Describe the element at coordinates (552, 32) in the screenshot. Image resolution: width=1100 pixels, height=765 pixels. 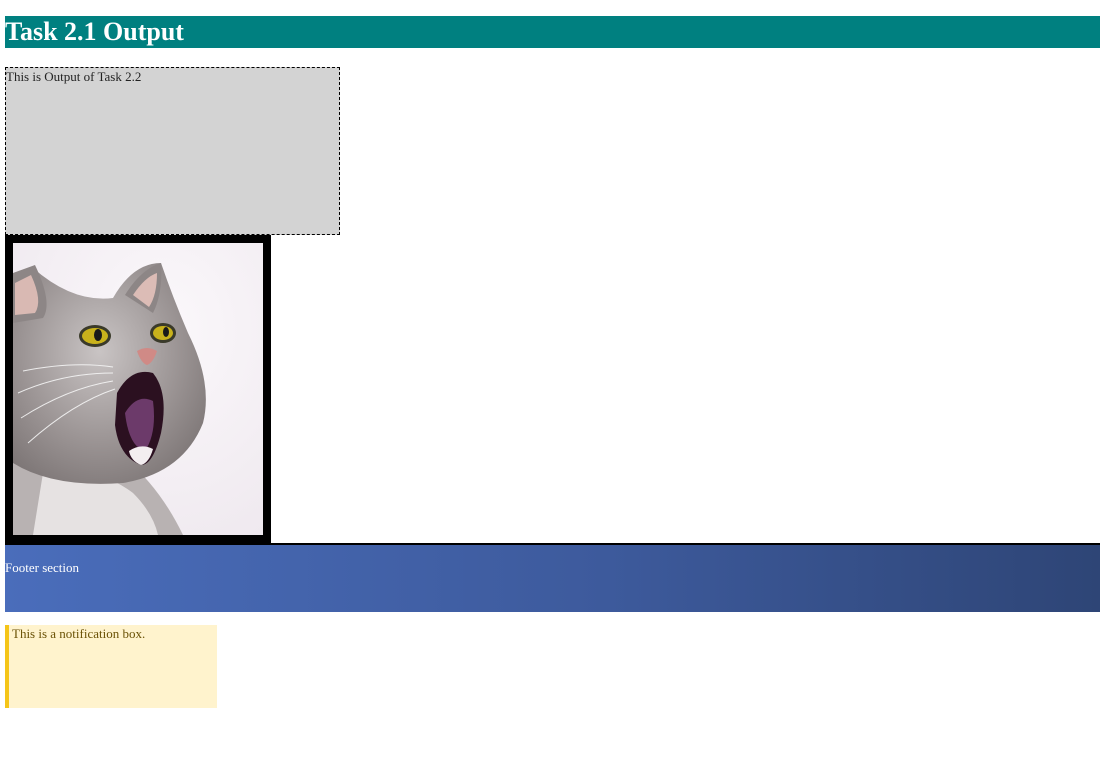
I see `page-title: Task 2.1 Output` at that location.